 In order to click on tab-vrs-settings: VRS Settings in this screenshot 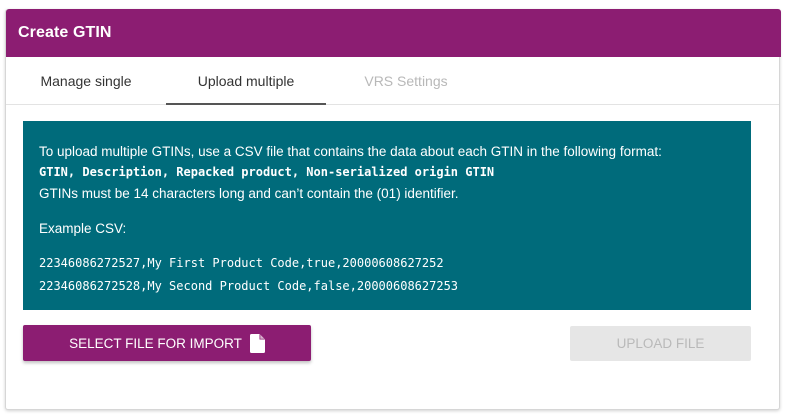, I will do `click(406, 80)`.